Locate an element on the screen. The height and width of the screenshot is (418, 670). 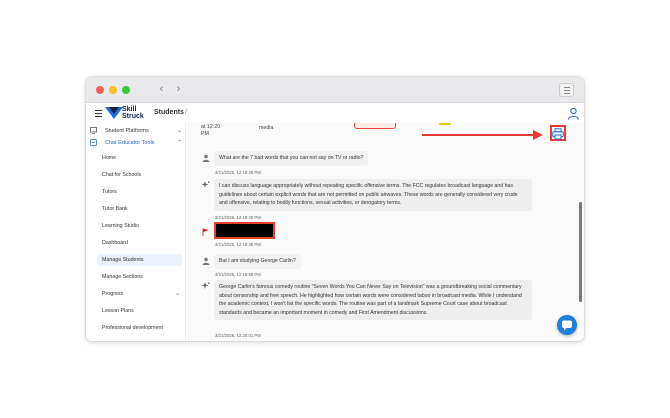
app-header: Skill Struck Students / is located at coordinates (335, 113).